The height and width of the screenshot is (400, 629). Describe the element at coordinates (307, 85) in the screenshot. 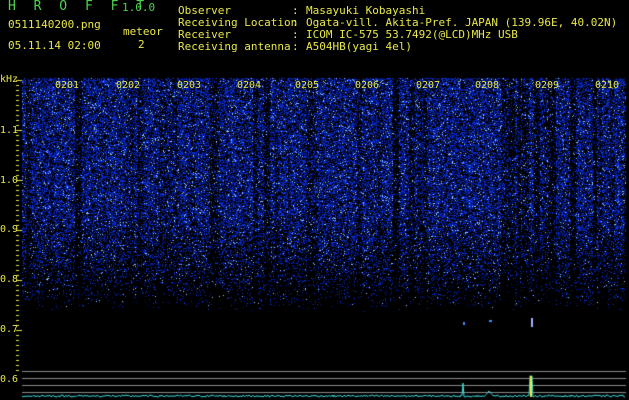

I see `x-tick-label: 0205` at that location.